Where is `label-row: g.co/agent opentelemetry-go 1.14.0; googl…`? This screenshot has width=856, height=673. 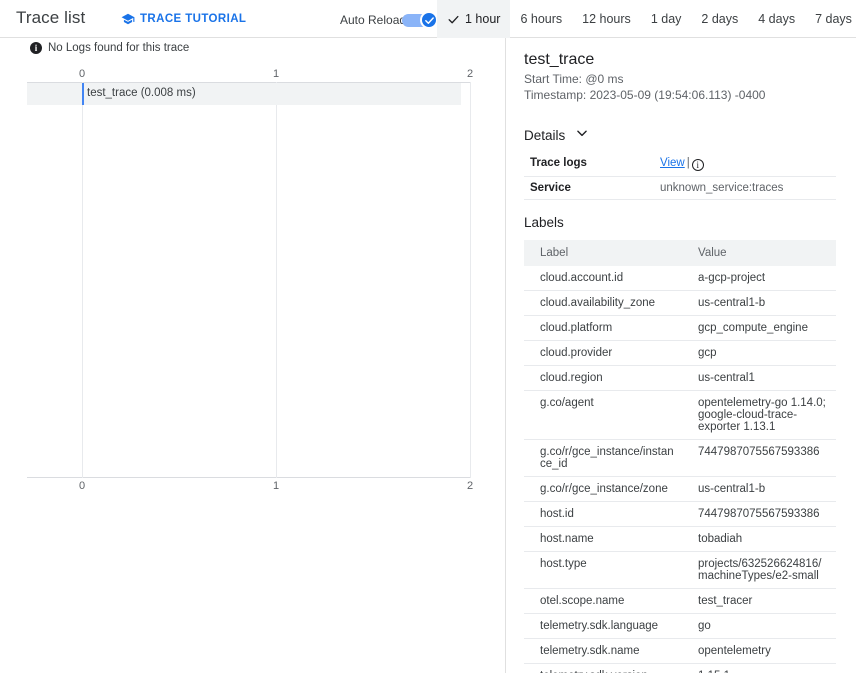 label-row: g.co/agent opentelemetry-go 1.14.0; googl… is located at coordinates (680, 415).